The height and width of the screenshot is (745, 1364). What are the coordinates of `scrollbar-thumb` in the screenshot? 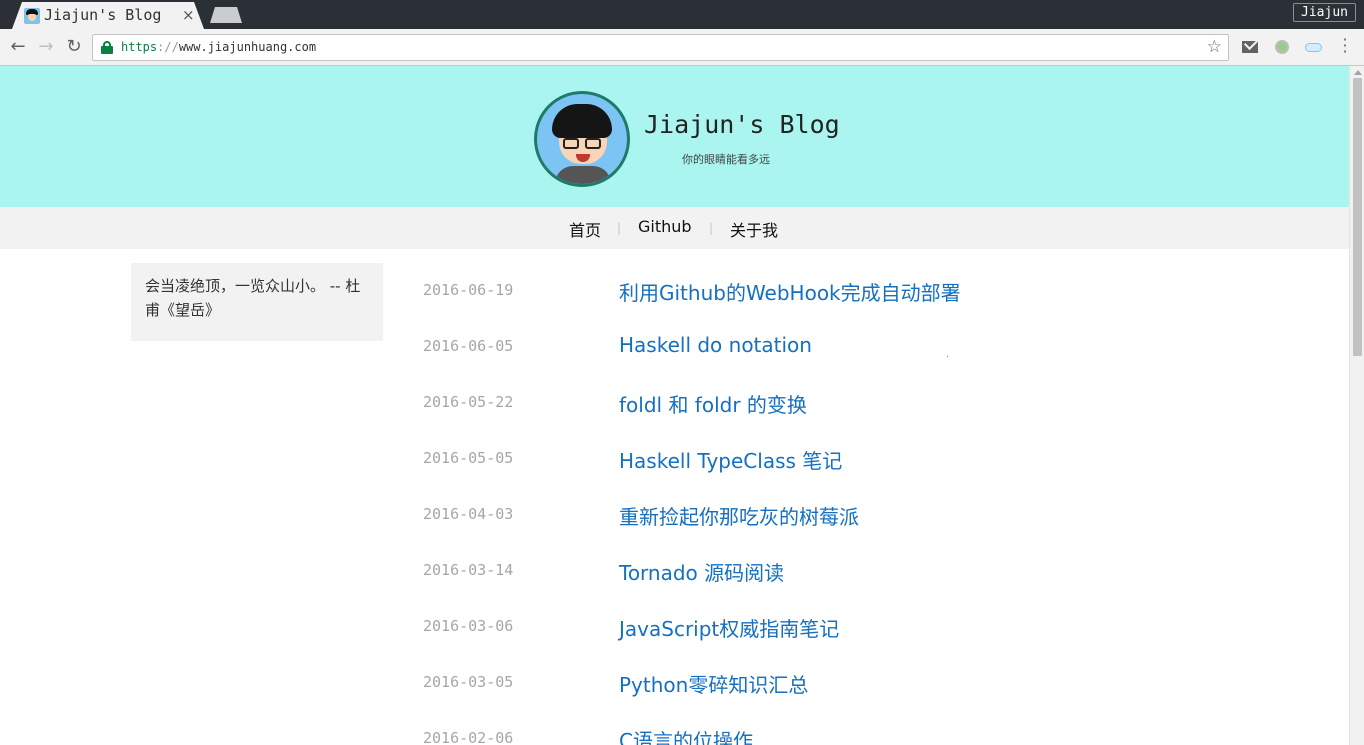 It's located at (1357, 217).